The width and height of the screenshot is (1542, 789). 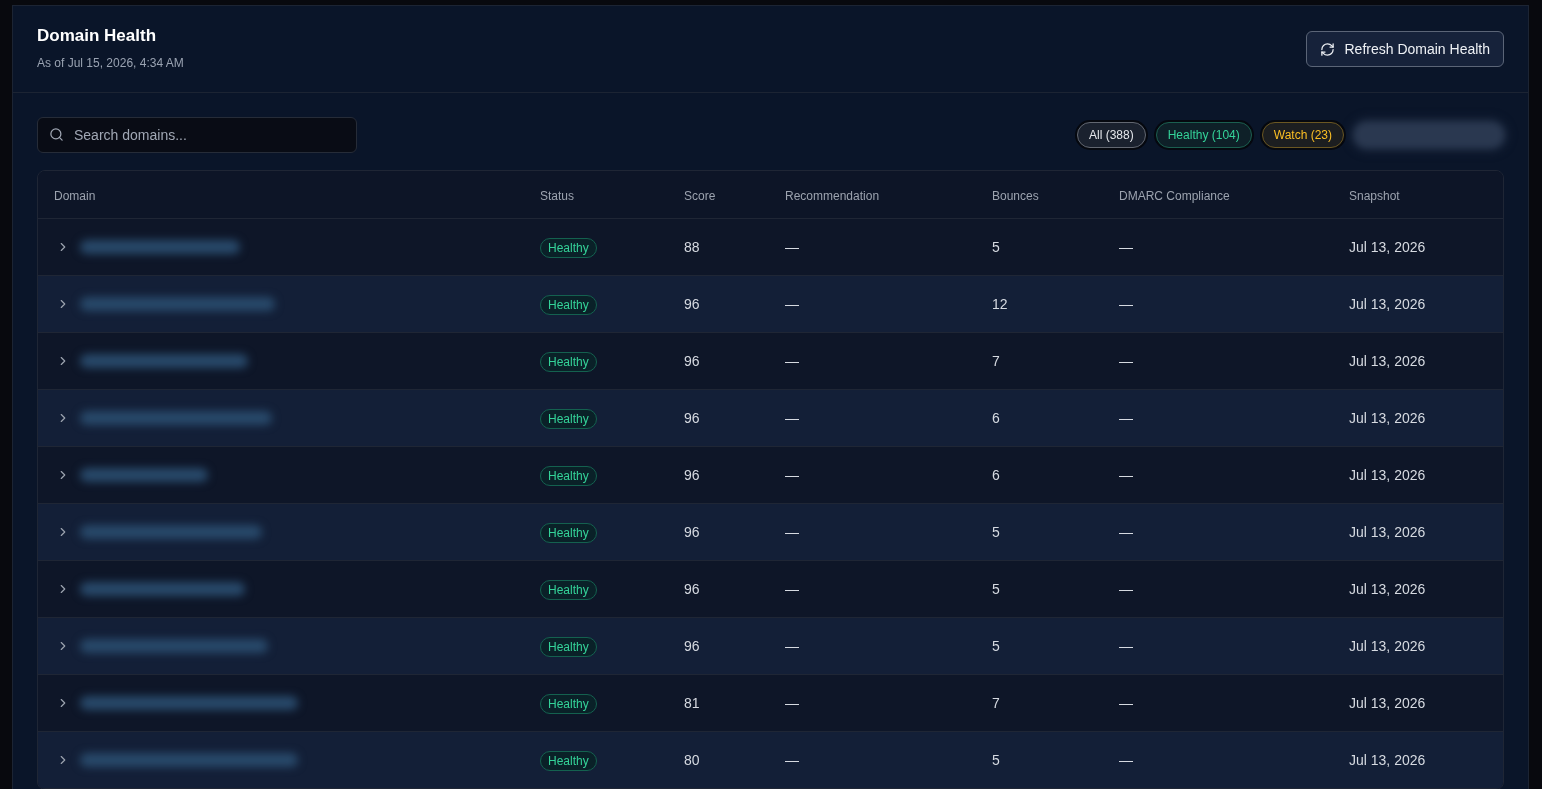 What do you see at coordinates (97, 35) in the screenshot?
I see `panel-title: Domain Health` at bounding box center [97, 35].